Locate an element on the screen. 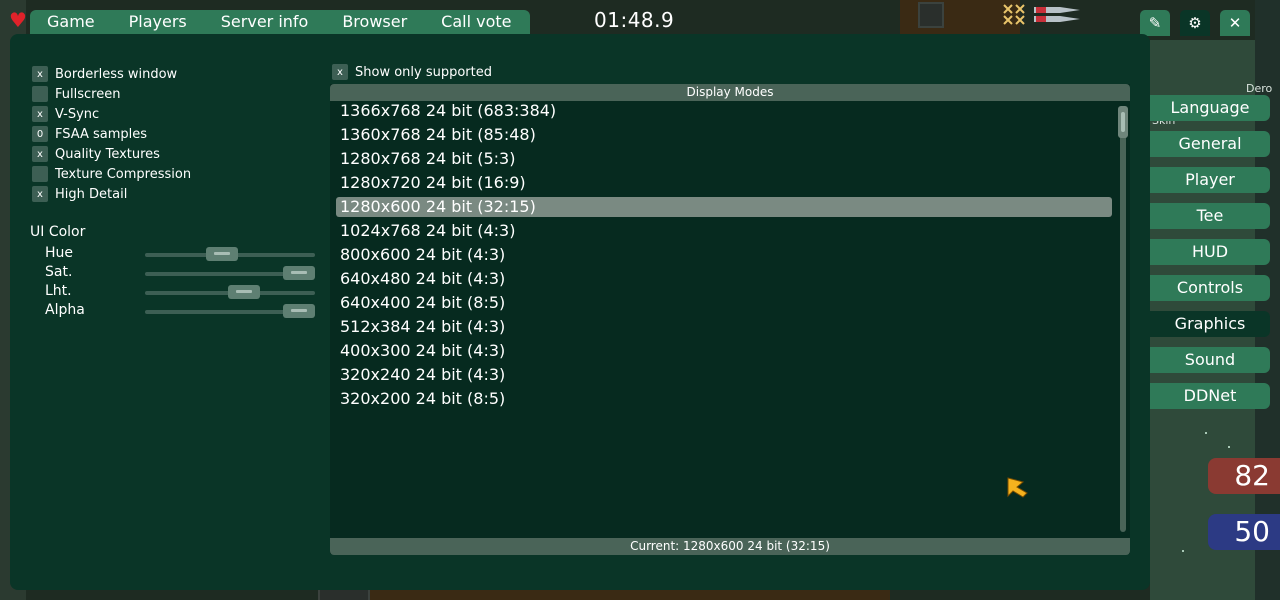 The image size is (1280, 600). option-borderless-window: x Borderless window is located at coordinates (104, 74).